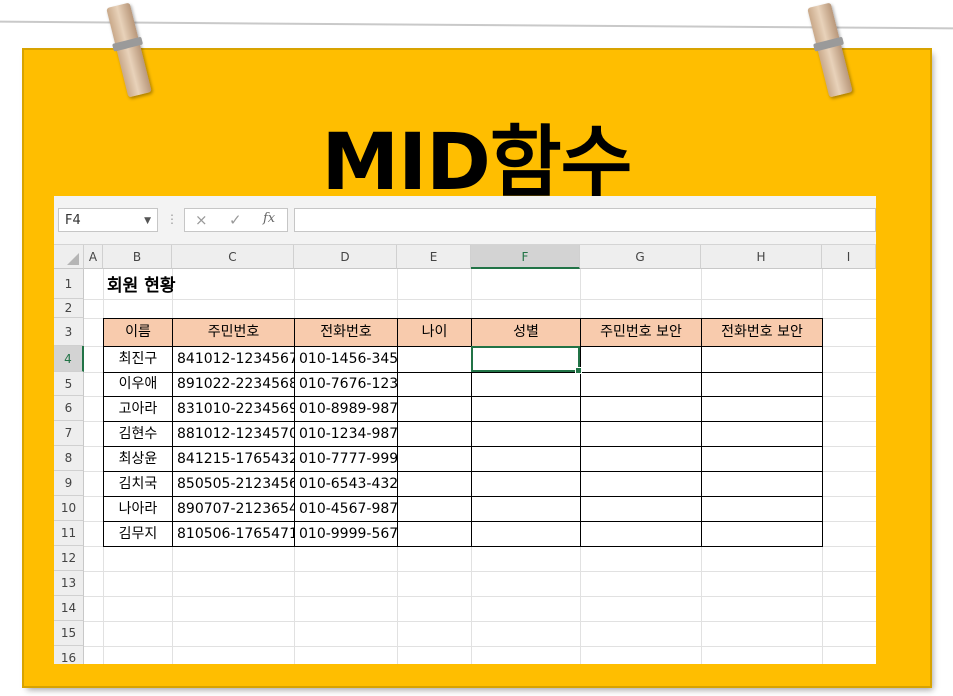 The image size is (953, 696). What do you see at coordinates (526, 384) in the screenshot?
I see `data-cell-f5` at bounding box center [526, 384].